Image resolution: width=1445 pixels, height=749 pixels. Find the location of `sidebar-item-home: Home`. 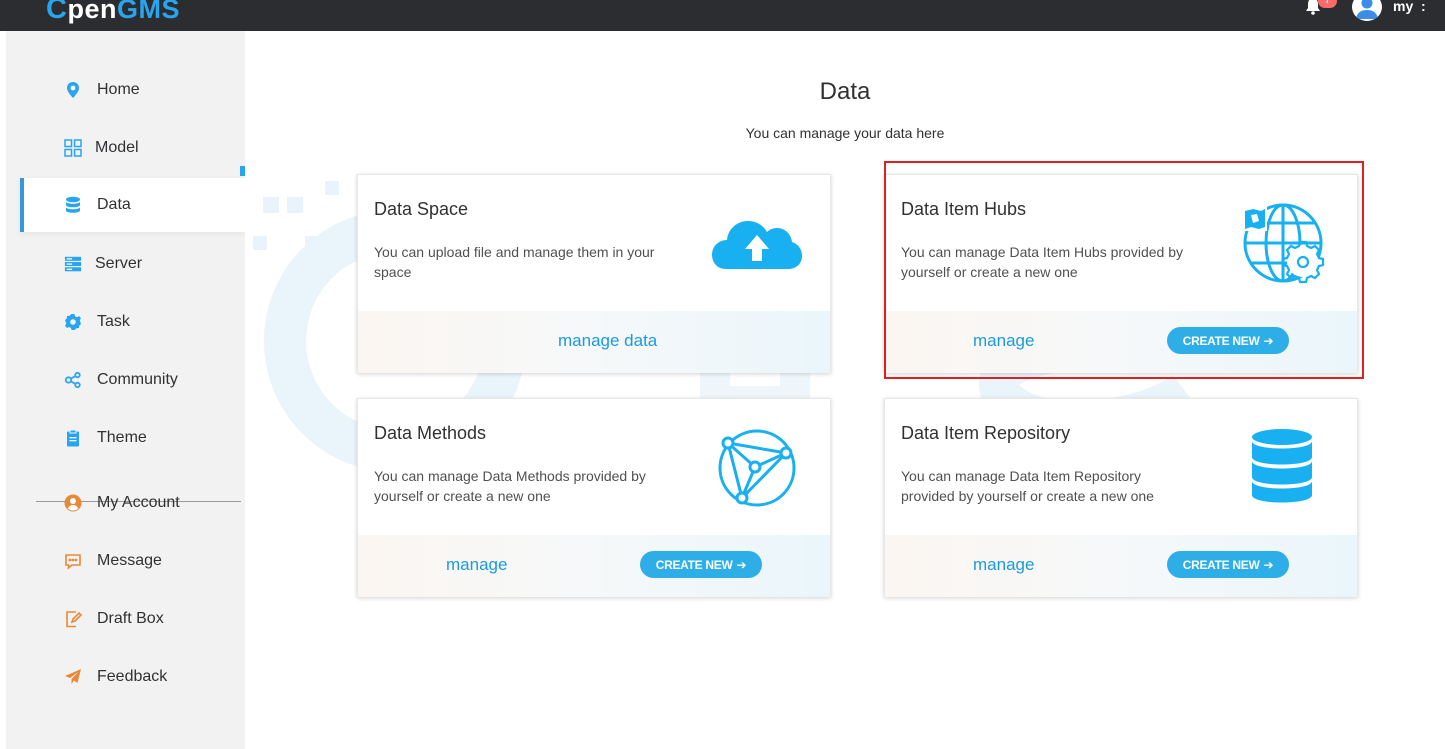

sidebar-item-home: Home is located at coordinates (132, 90).